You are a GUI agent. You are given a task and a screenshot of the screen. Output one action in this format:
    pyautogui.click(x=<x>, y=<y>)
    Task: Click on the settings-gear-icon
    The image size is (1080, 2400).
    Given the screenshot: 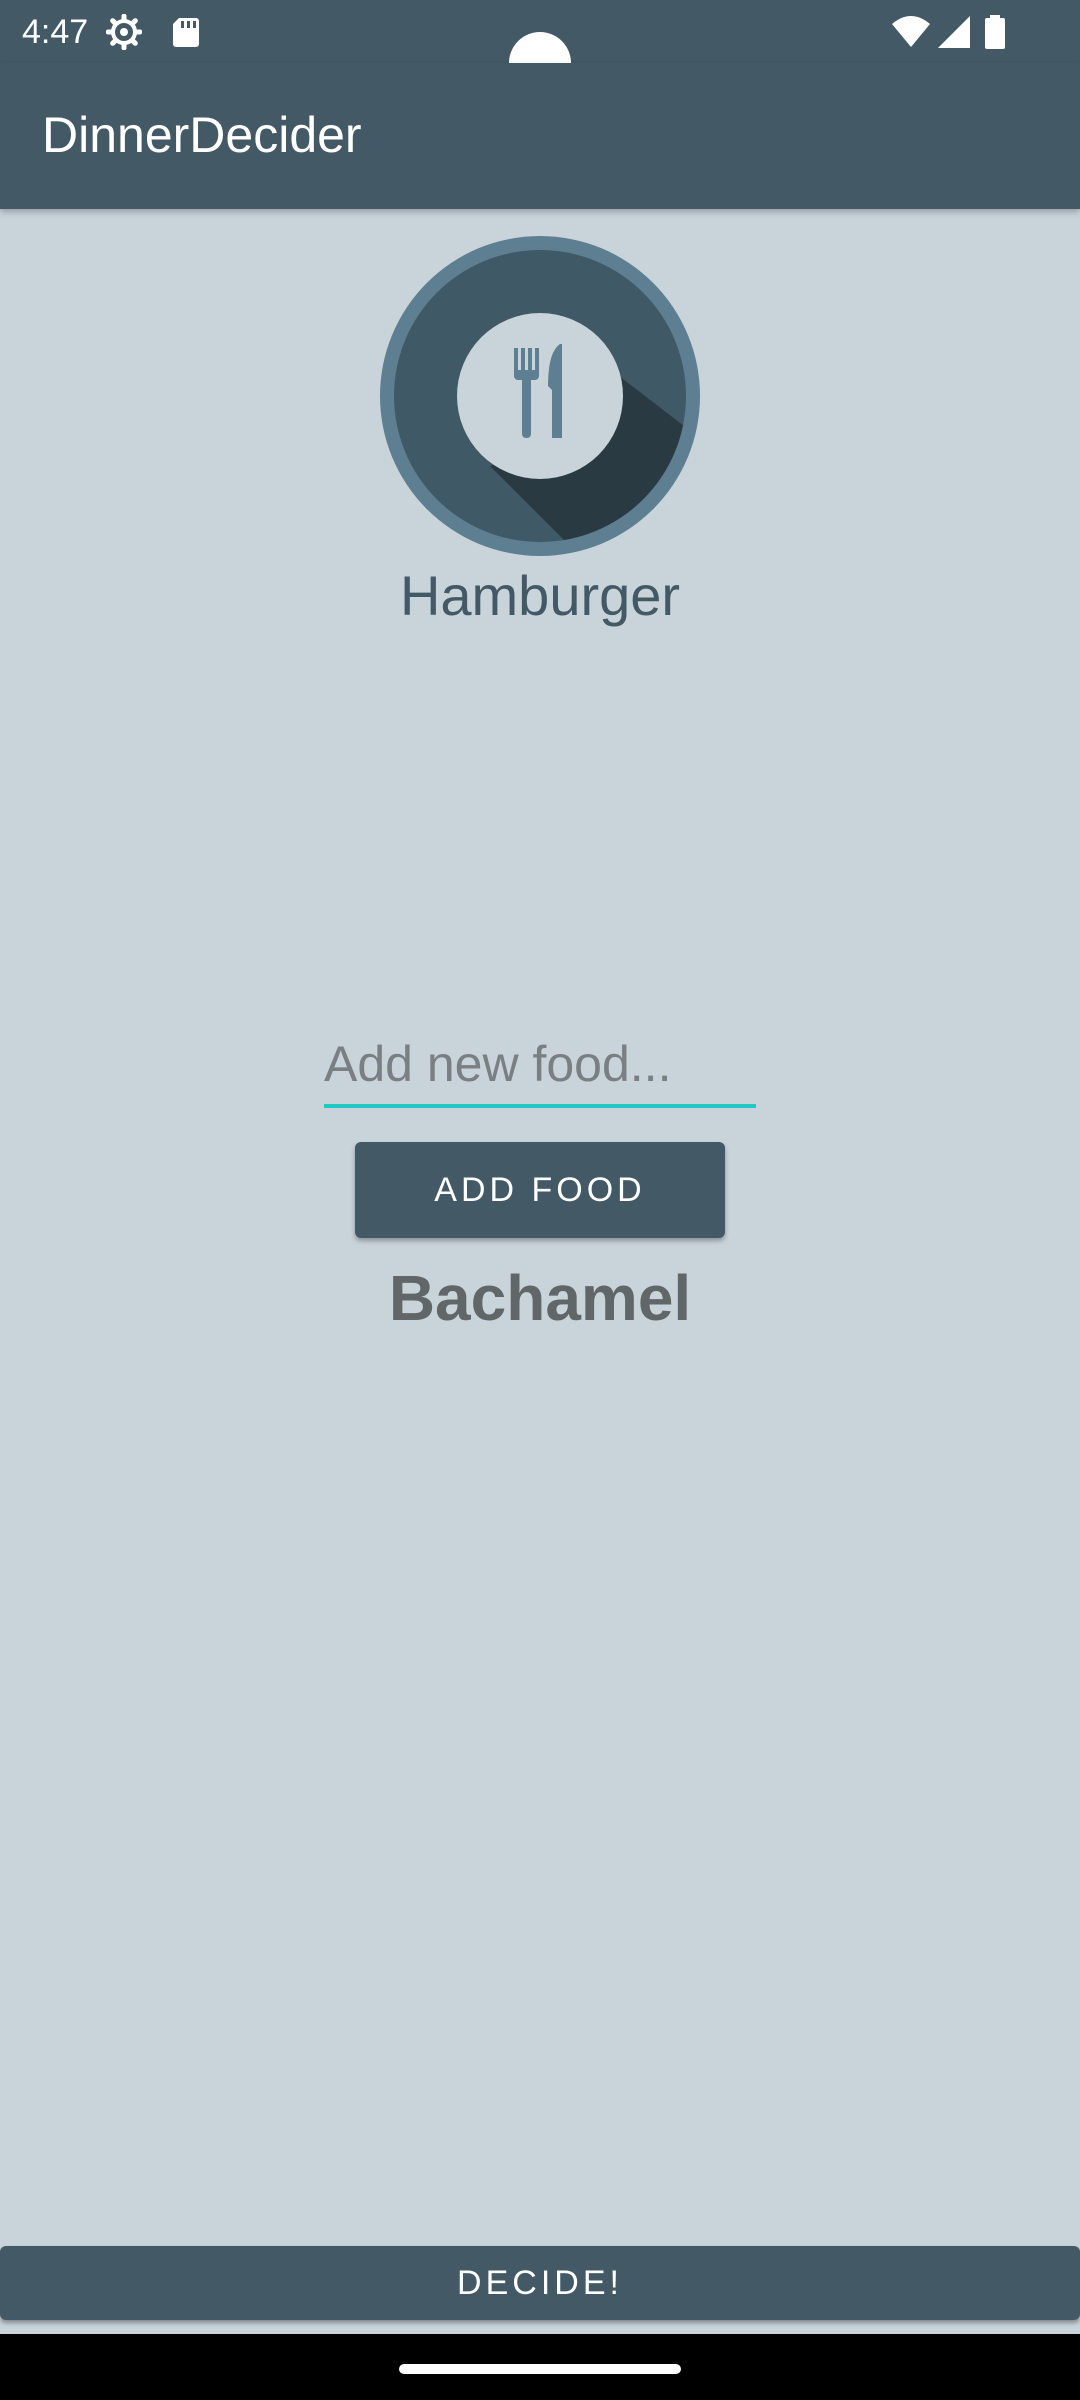 What is the action you would take?
    pyautogui.click(x=124, y=32)
    